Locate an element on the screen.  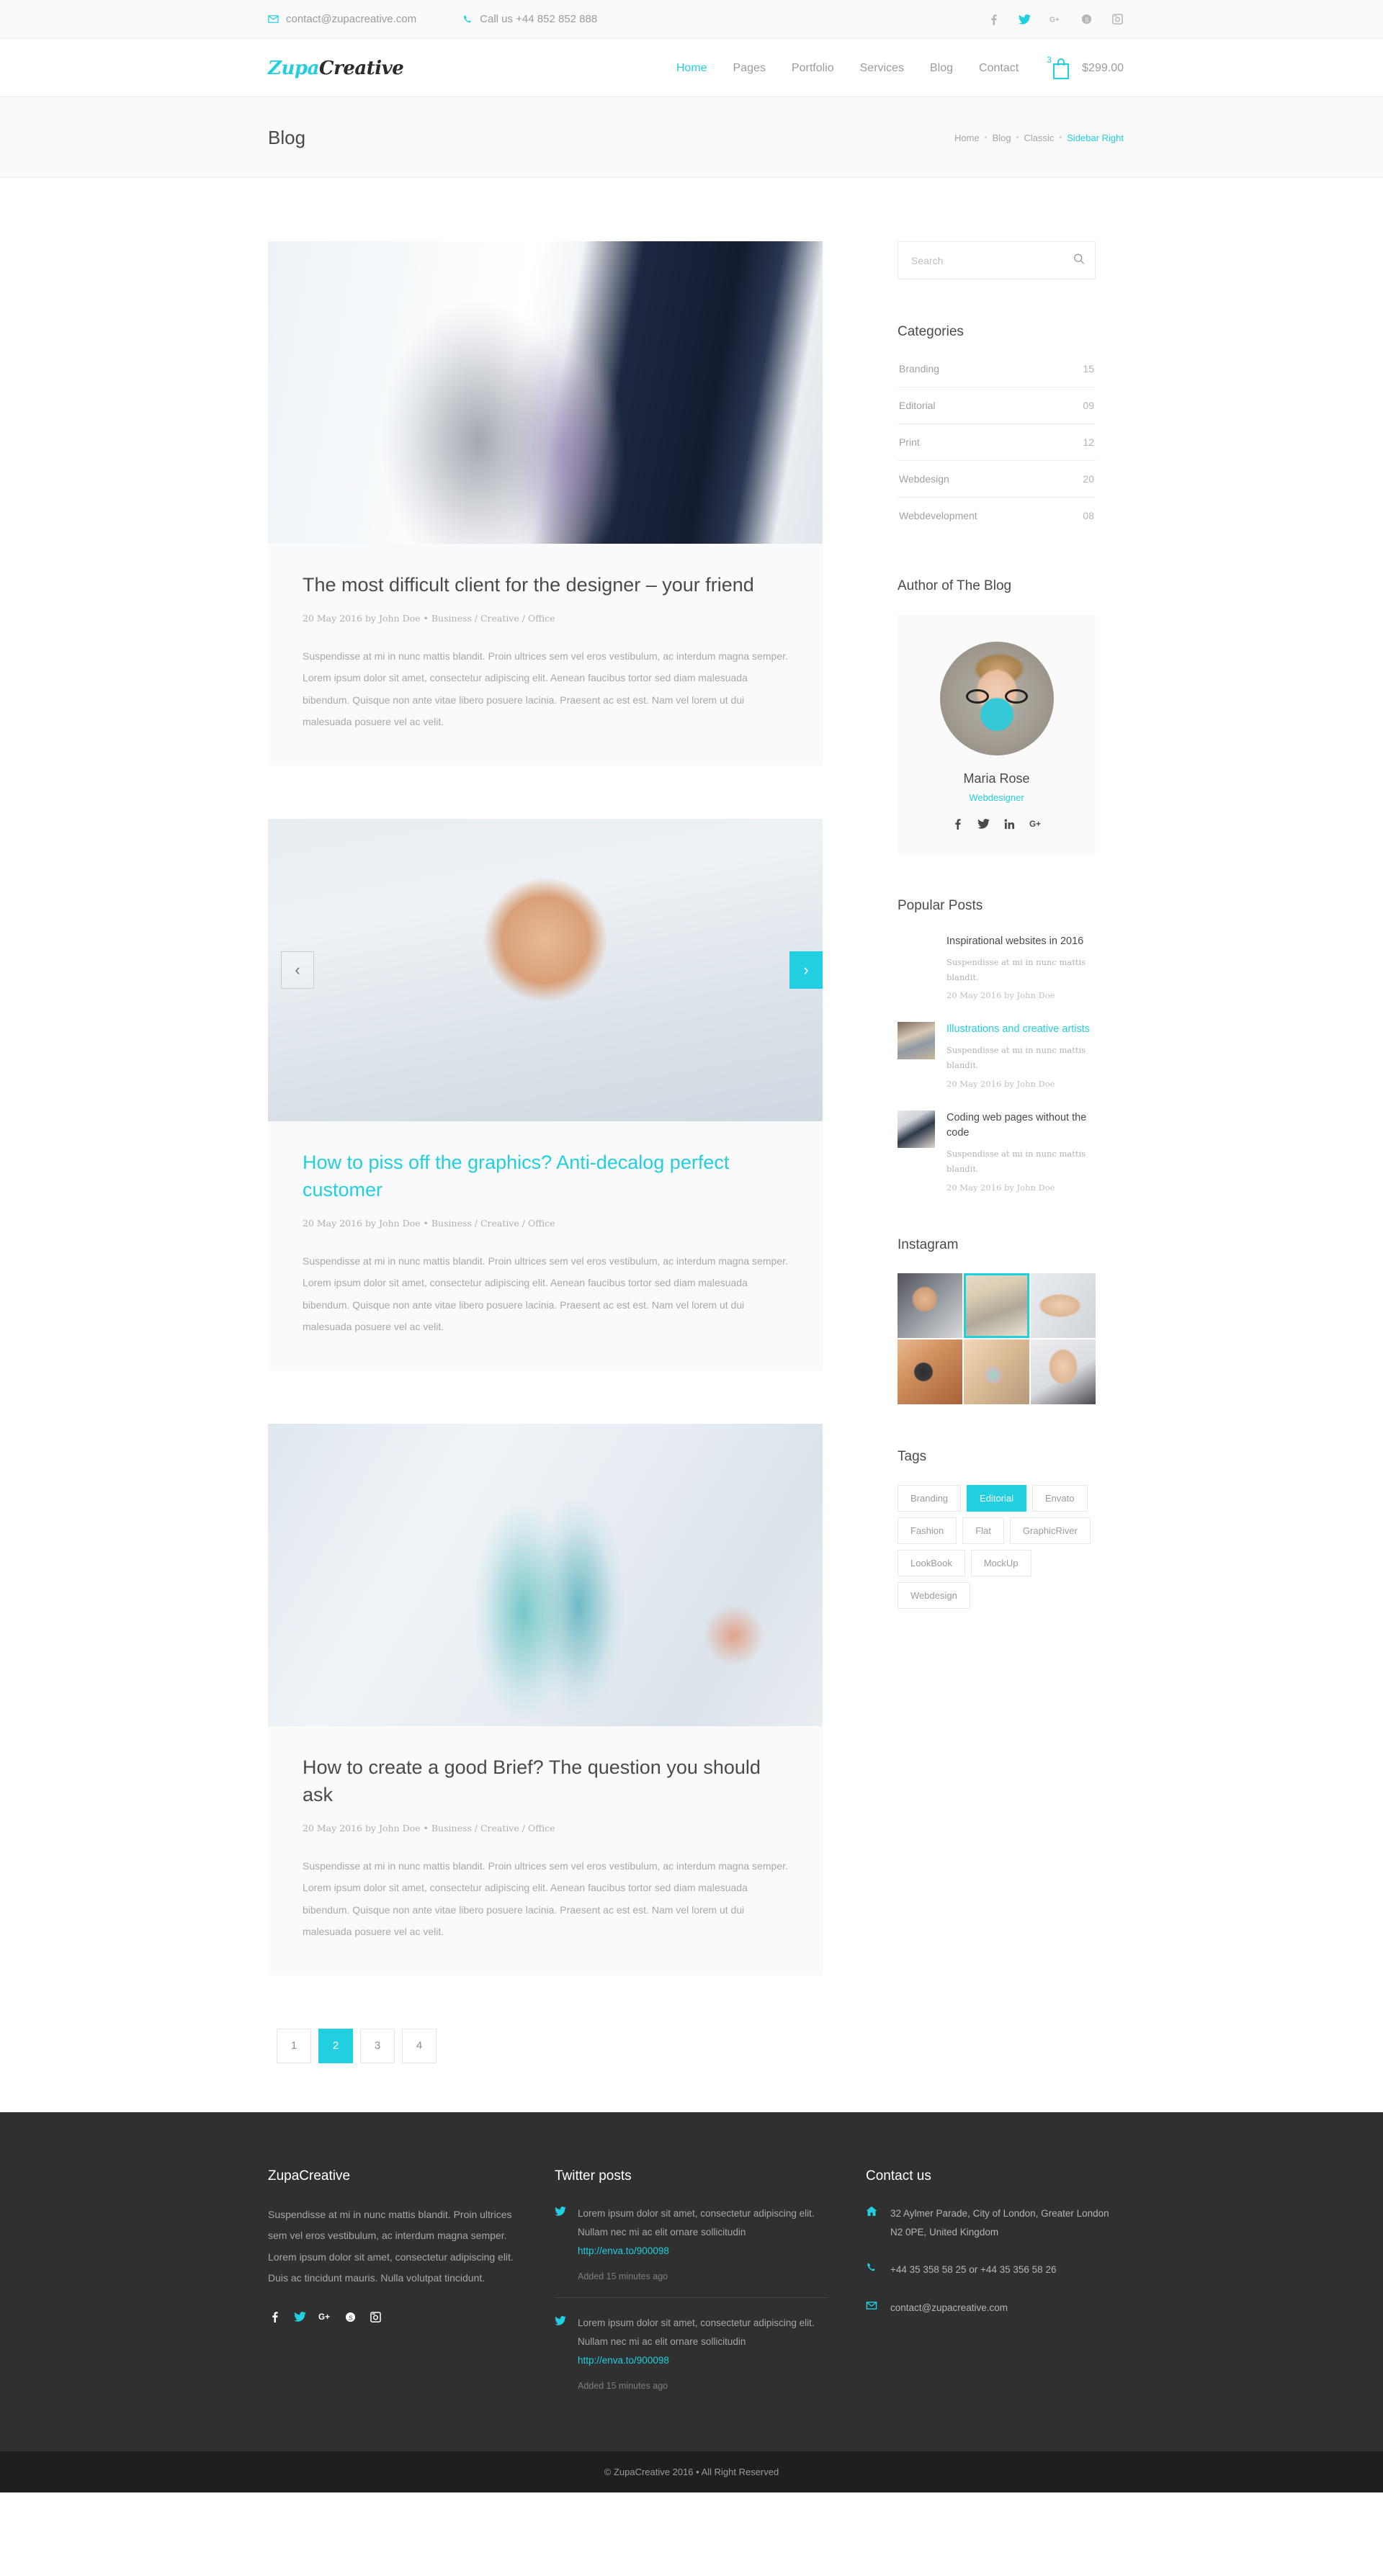
tag-flat: Flat is located at coordinates (983, 1531).